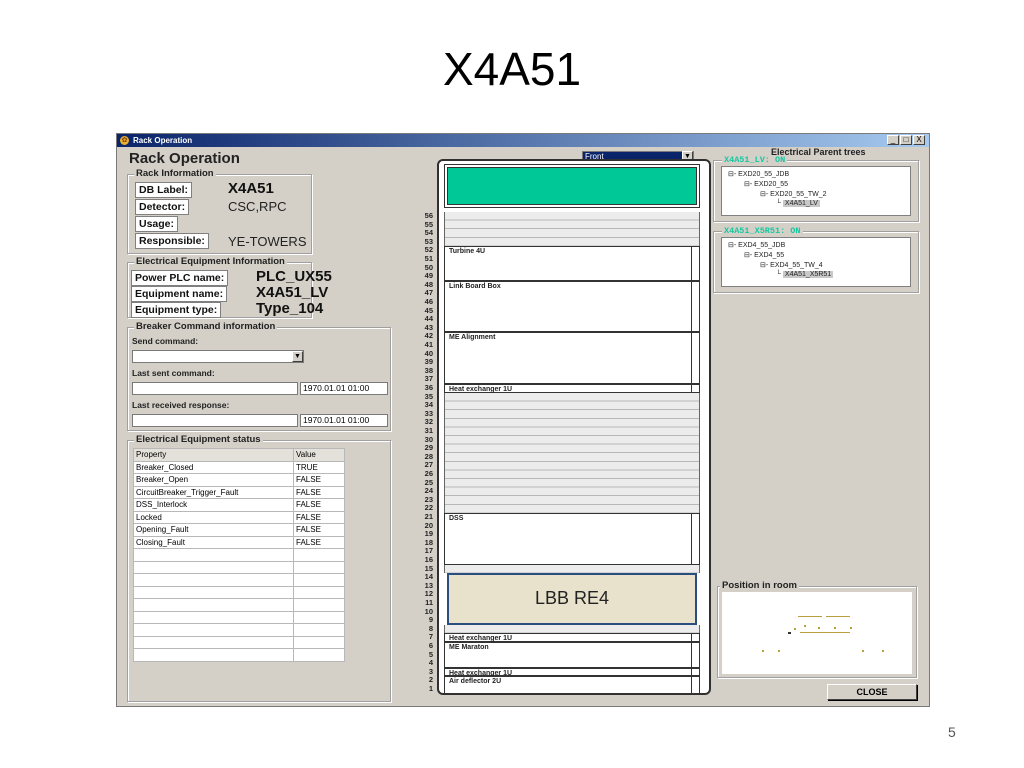 This screenshot has width=1024, height=768. Describe the element at coordinates (805, 274) in the screenshot. I see `tree2-node-4: └ X4A51_X5R51` at that location.